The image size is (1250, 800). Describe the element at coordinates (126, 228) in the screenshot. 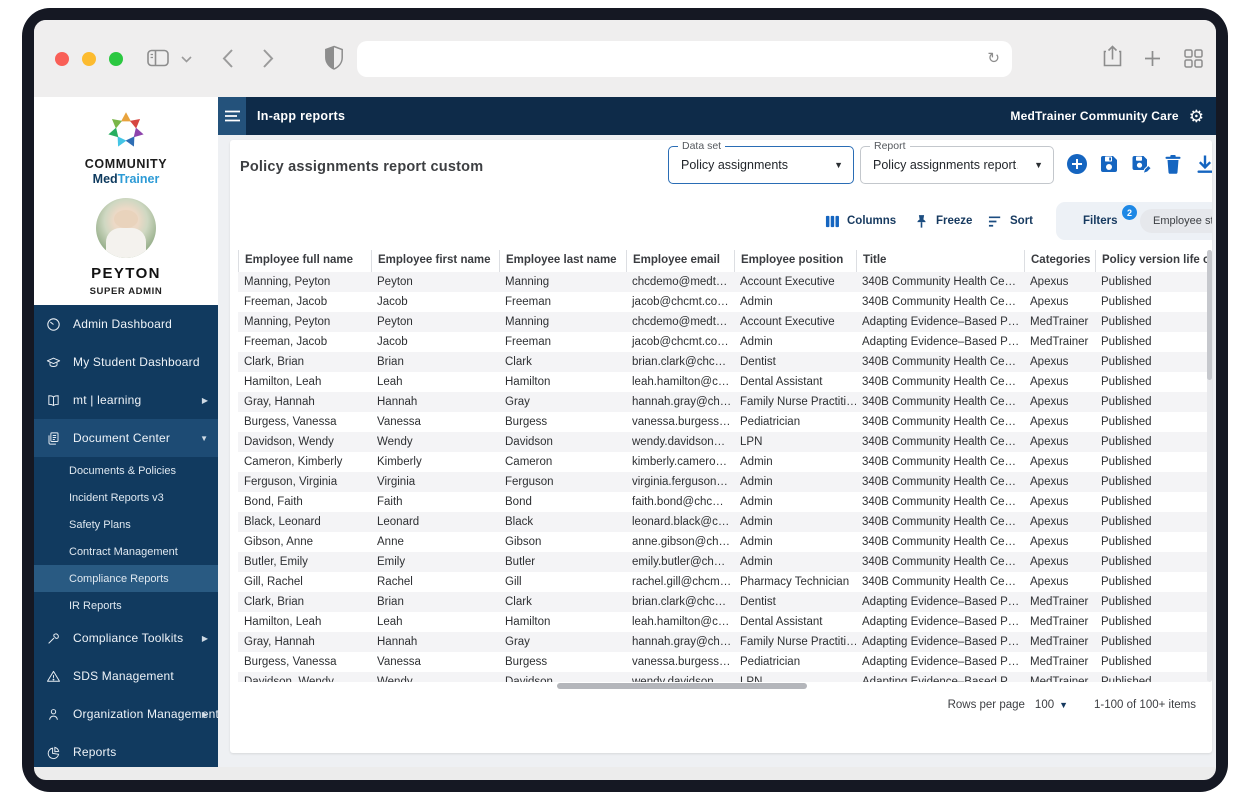

I see `user-avatar` at that location.